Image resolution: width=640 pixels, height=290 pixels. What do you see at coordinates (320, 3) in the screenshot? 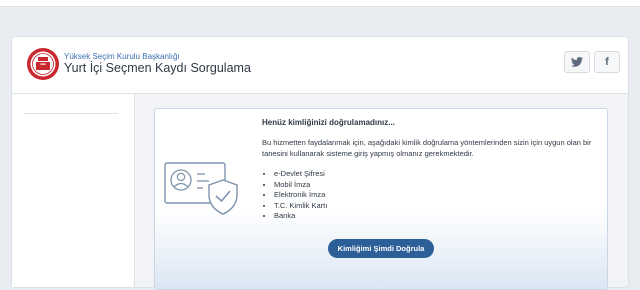
I see `top-nav-strip` at bounding box center [320, 3].